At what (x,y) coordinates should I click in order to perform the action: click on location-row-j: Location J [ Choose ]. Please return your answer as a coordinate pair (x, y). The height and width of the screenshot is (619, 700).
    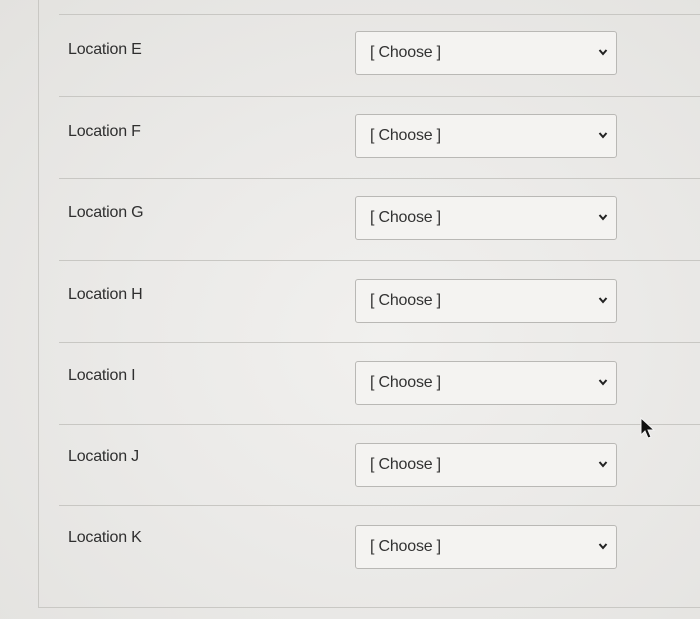
    Looking at the image, I should click on (369, 465).